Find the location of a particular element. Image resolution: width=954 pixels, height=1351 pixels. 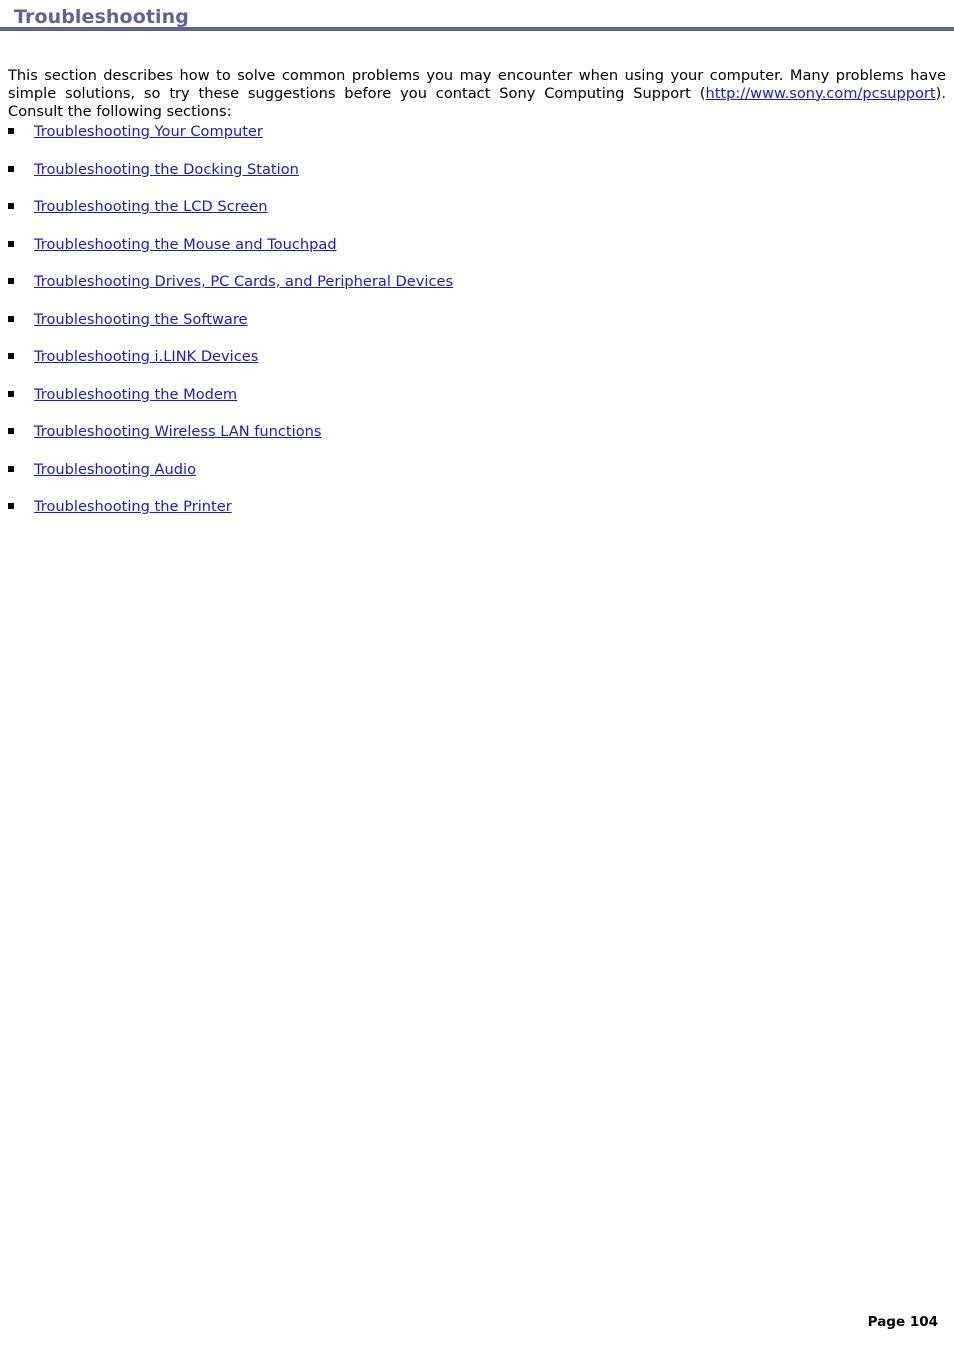

section-link: Troubleshooting the Software is located at coordinates (140, 319).